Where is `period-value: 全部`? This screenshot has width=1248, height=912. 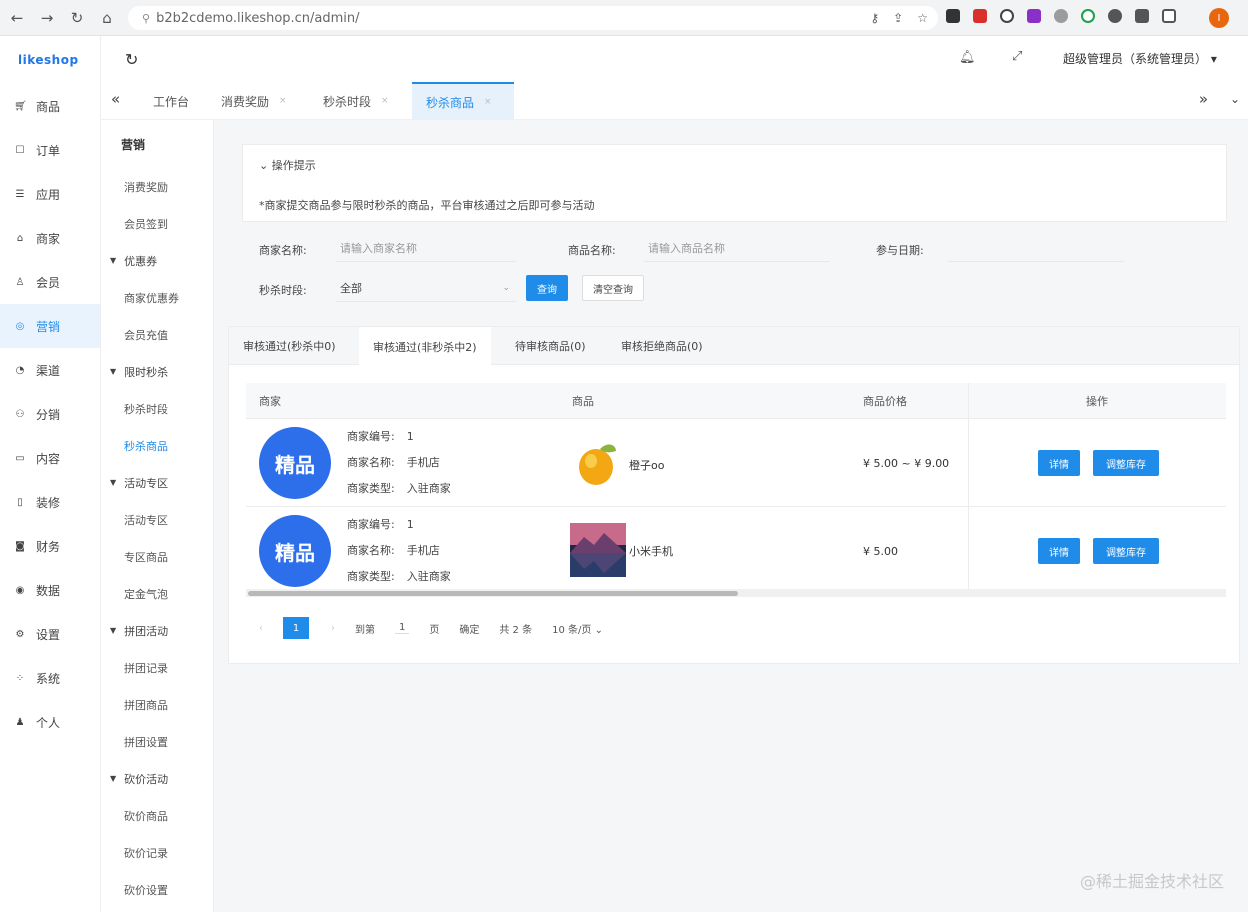
period-value: 全部 is located at coordinates (351, 288).